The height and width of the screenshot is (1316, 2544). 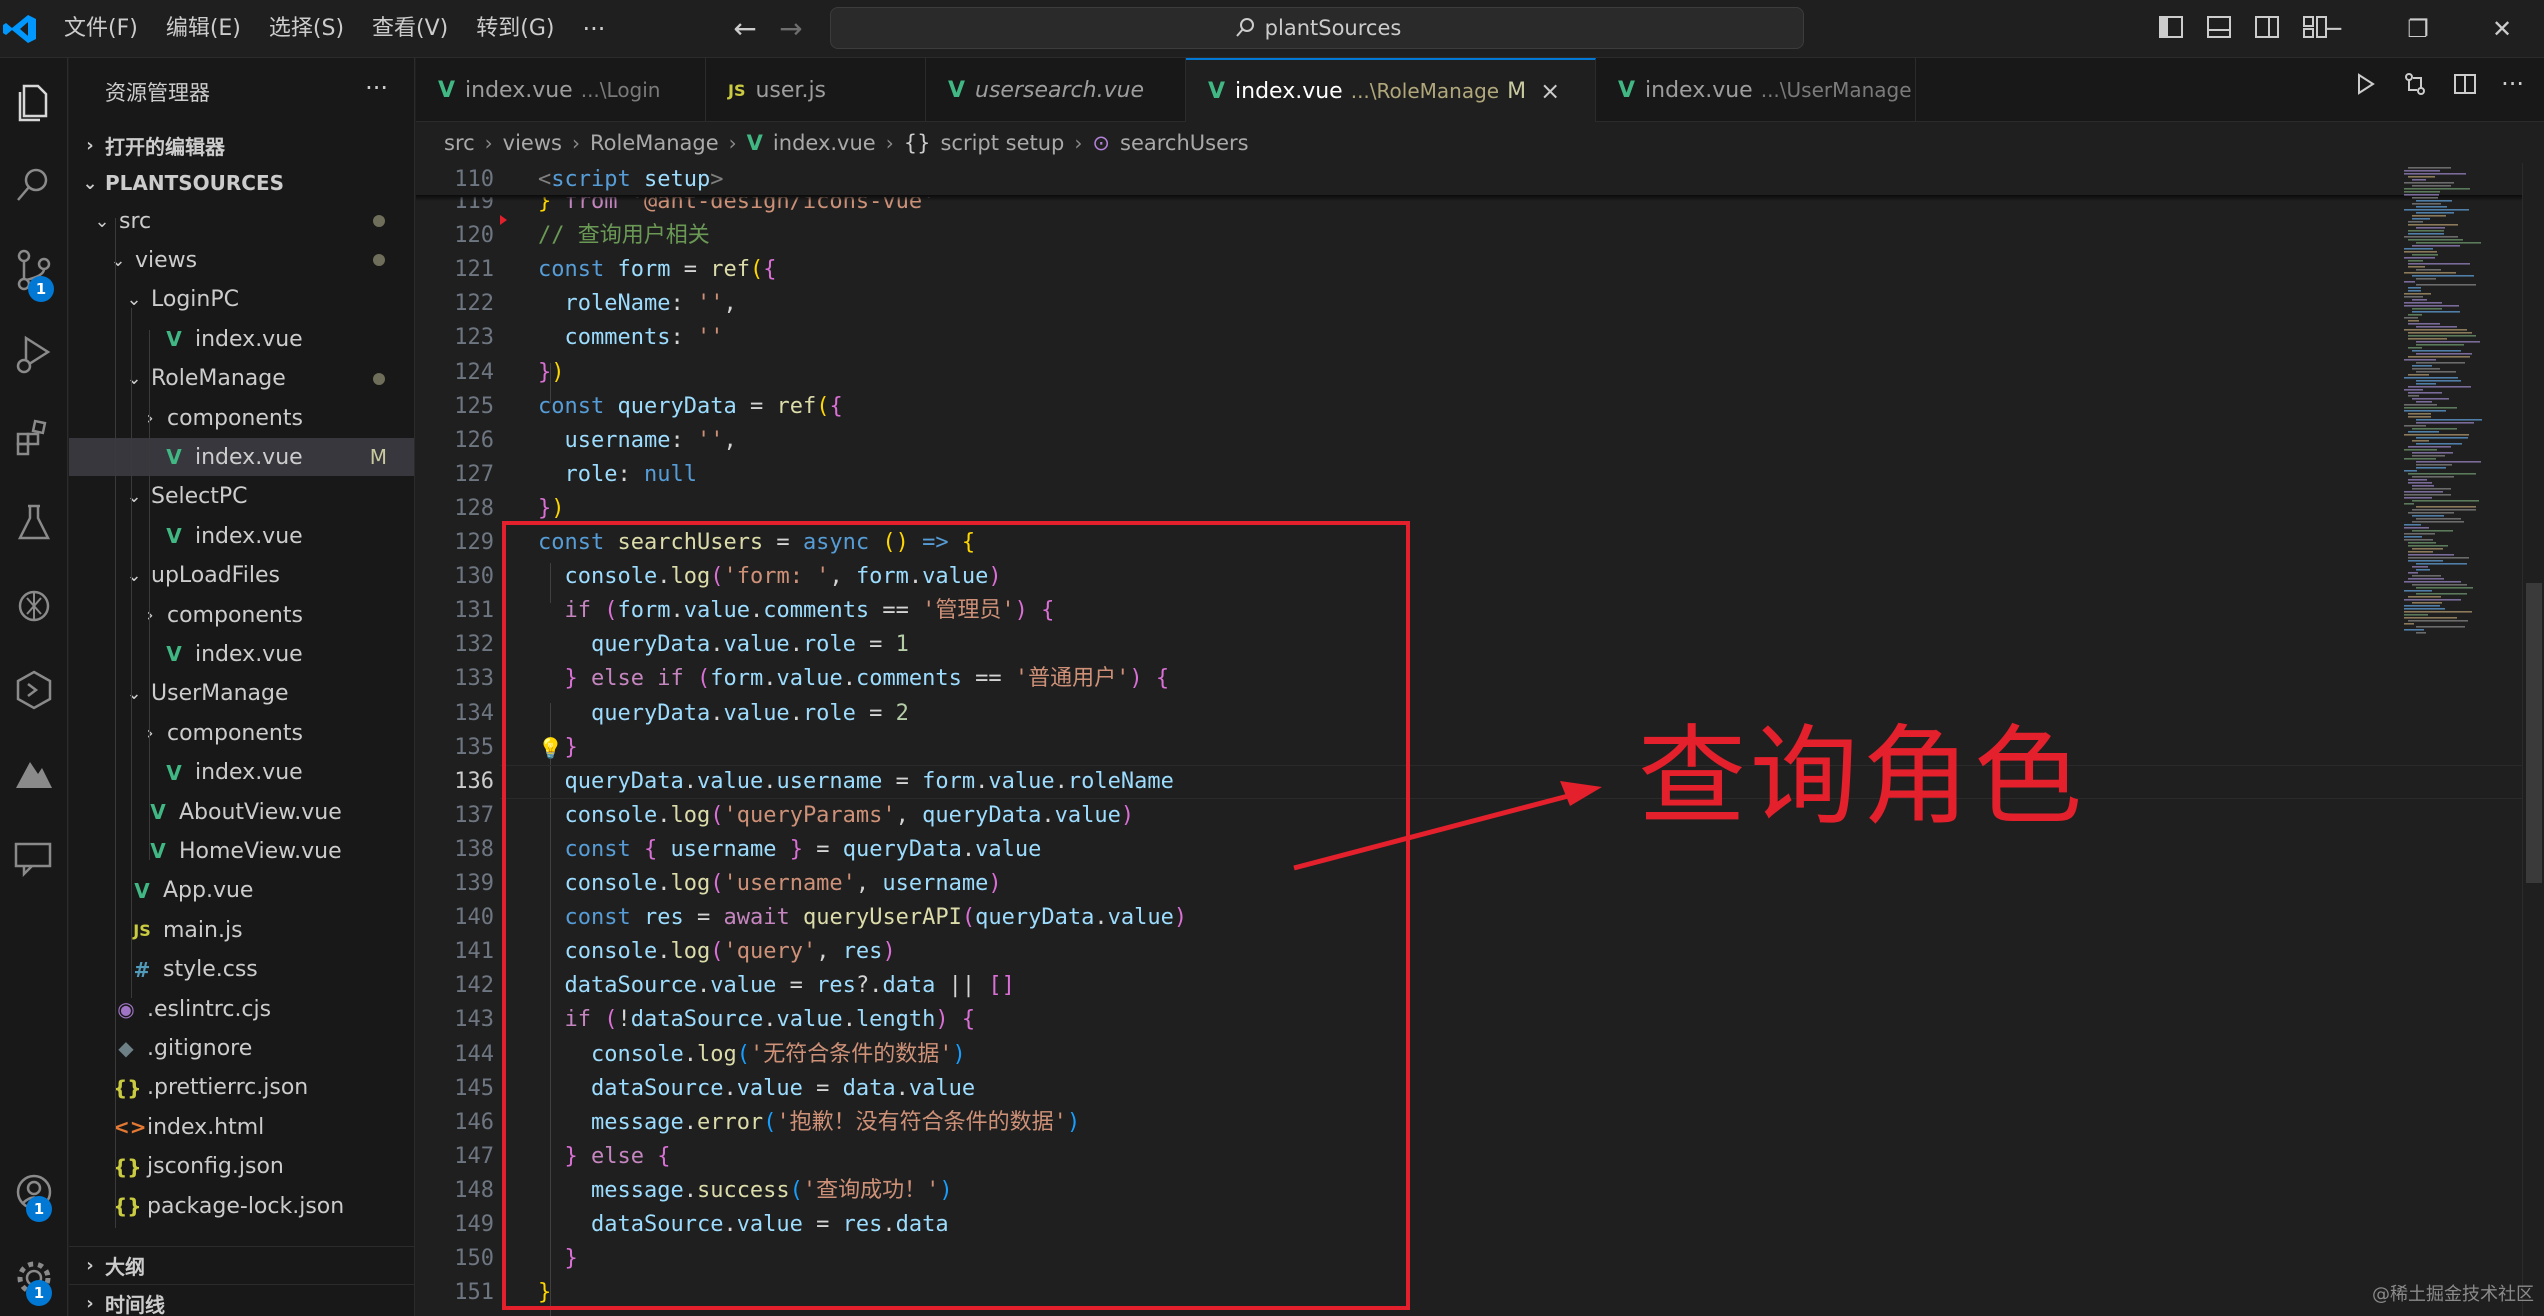 What do you see at coordinates (208, 891) in the screenshot?
I see `tree-item-label: App.vue` at bounding box center [208, 891].